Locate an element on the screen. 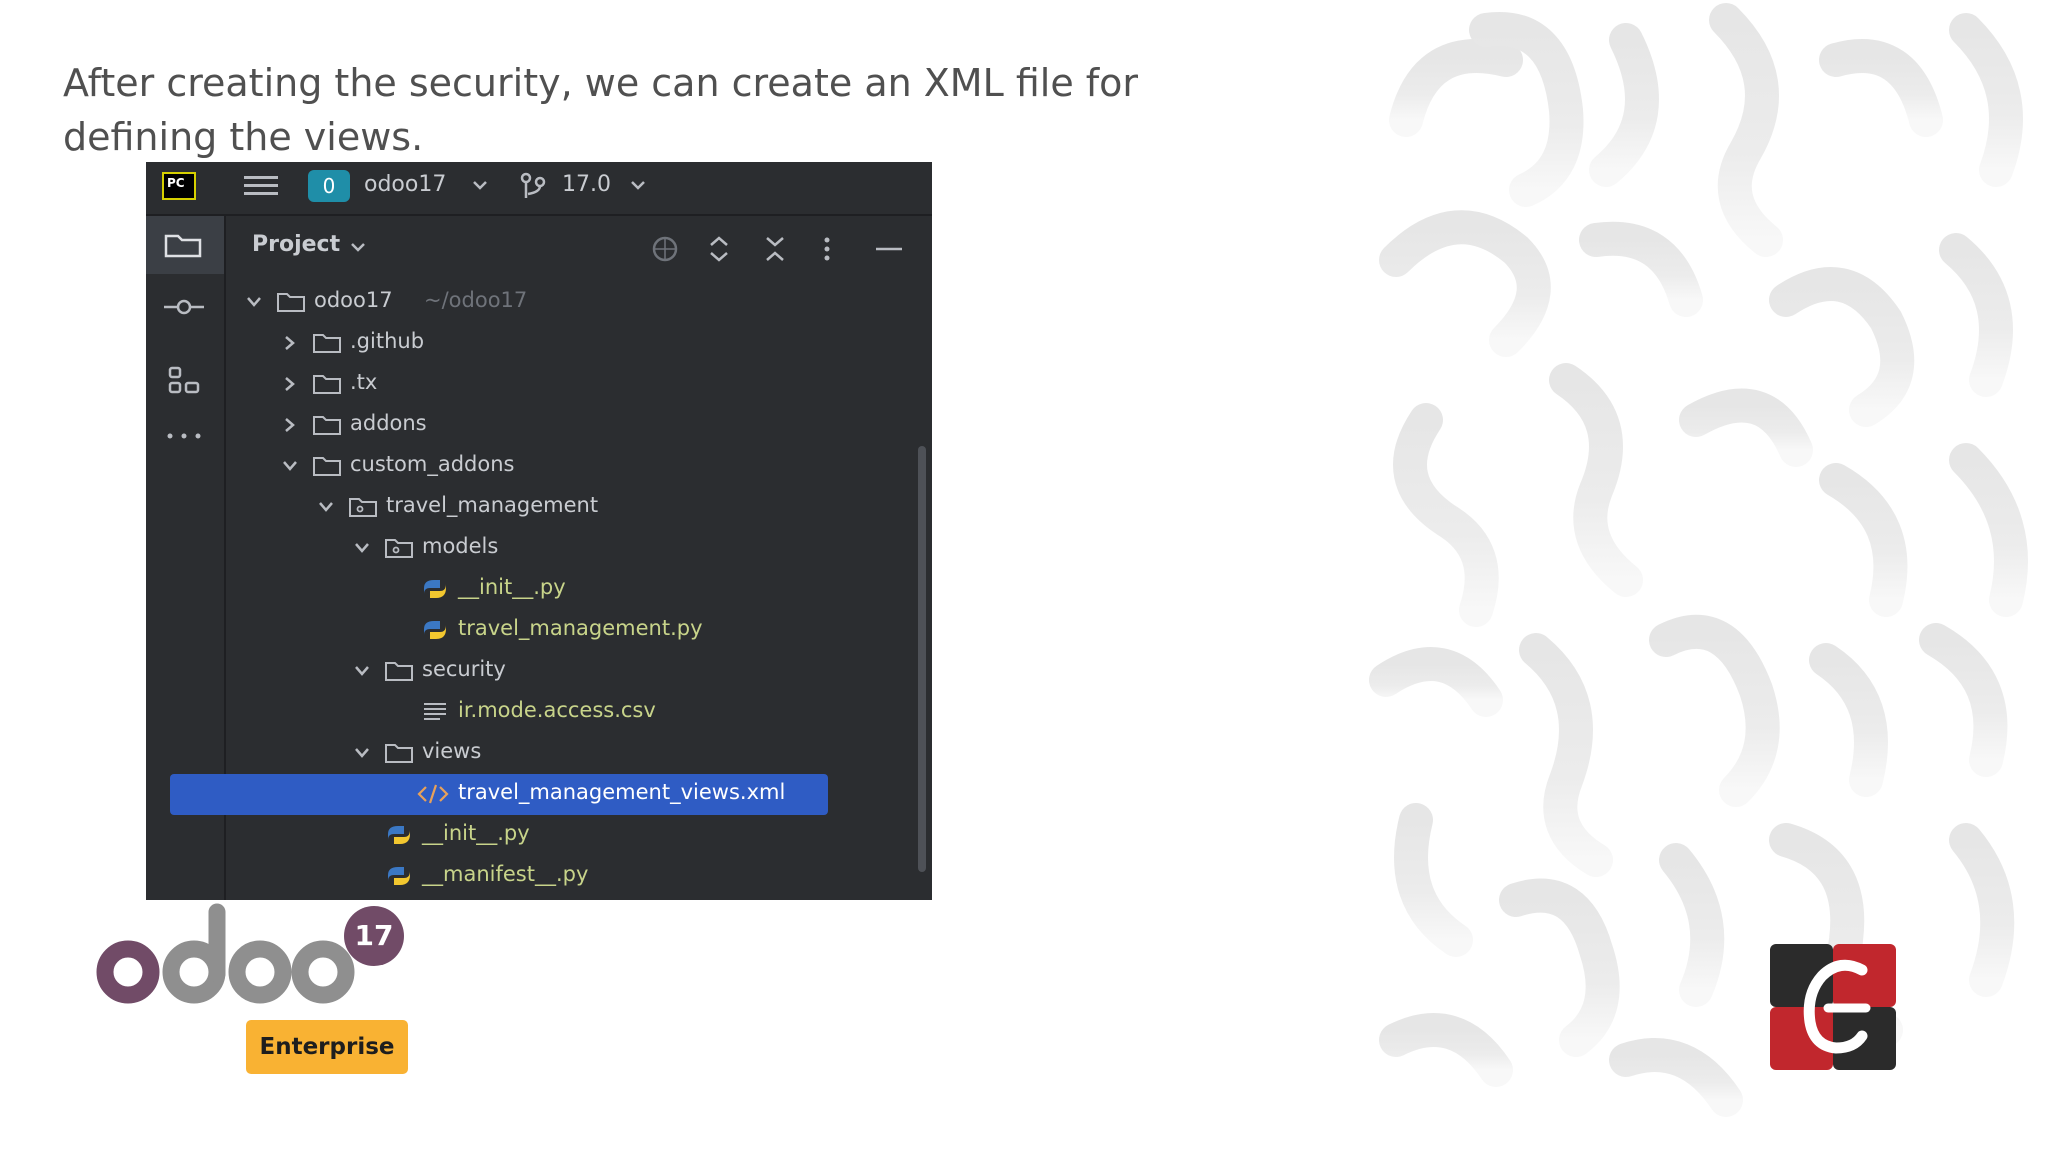  tree-item: travel_management.py is located at coordinates (486, 630).